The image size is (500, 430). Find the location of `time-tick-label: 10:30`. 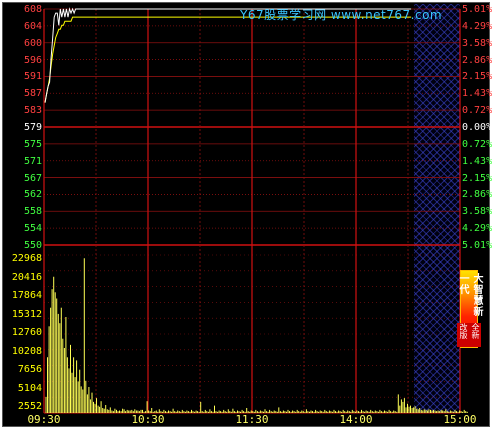

time-tick-label: 10:30 is located at coordinates (148, 419).